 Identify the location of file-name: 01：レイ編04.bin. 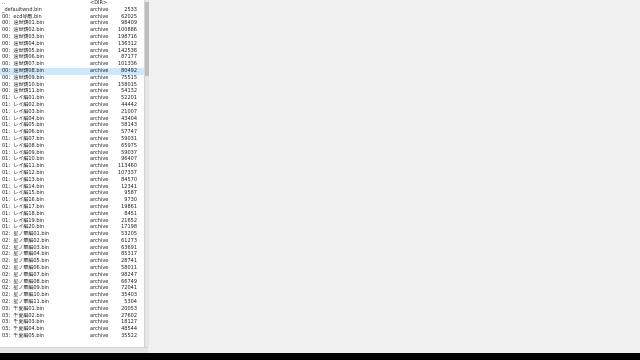
(23, 118).